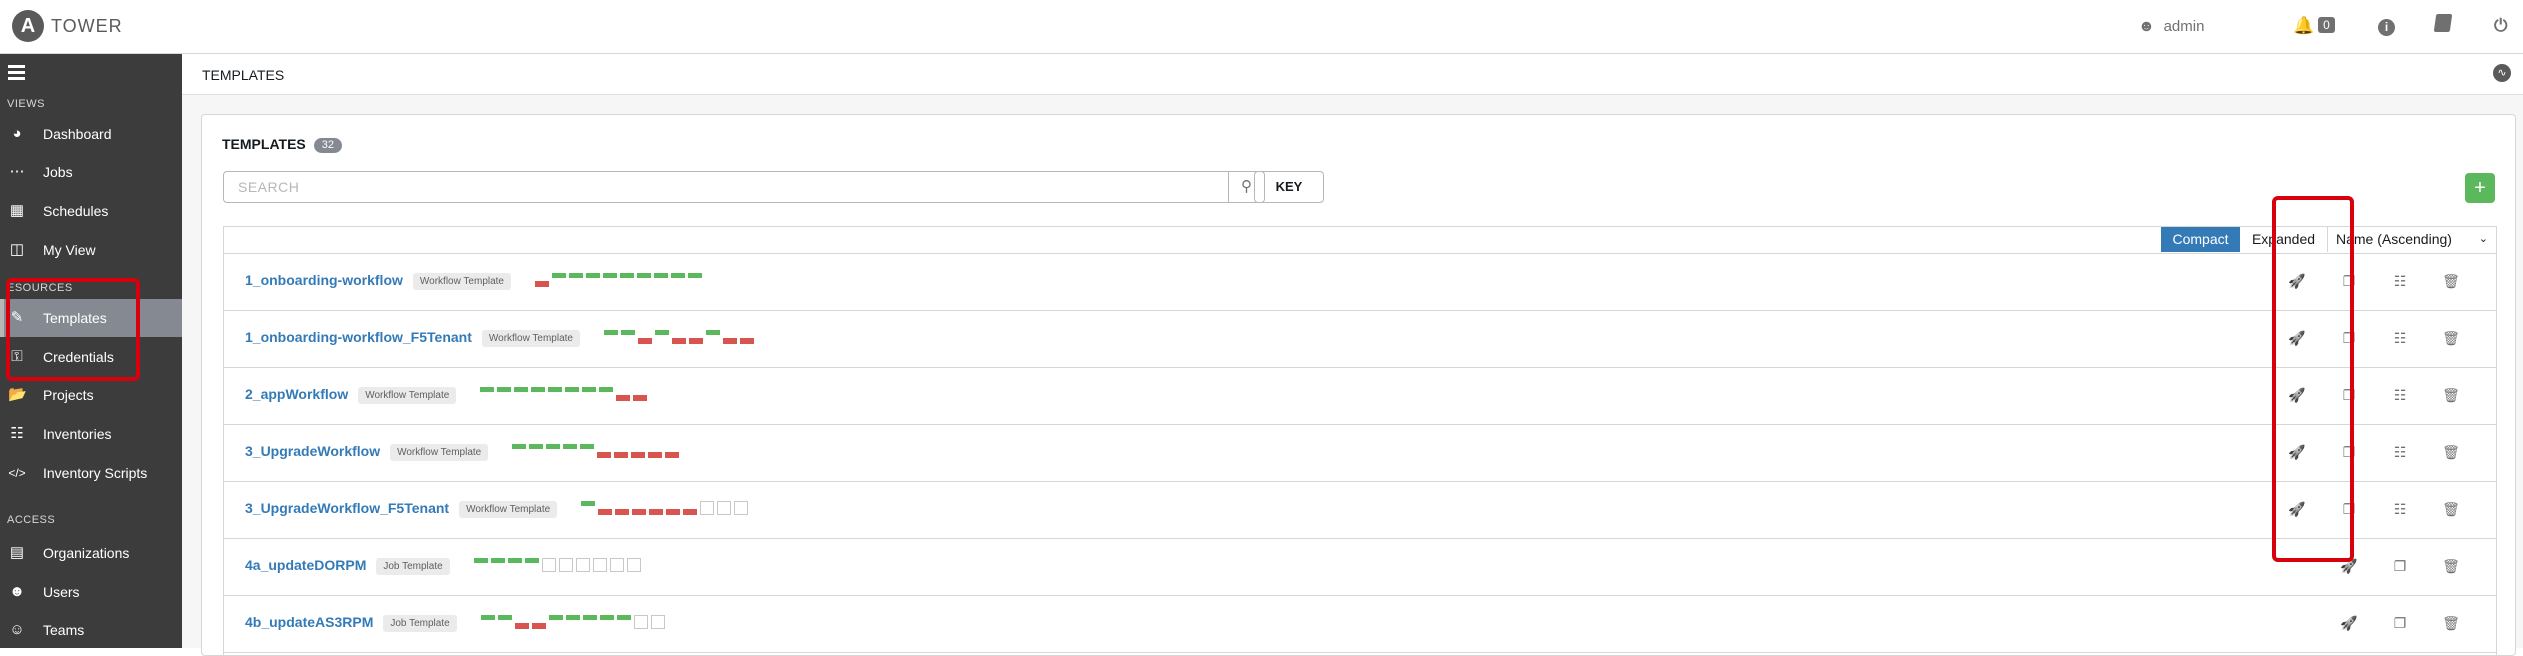  I want to click on launch-icon: 🚀, so click(2349, 623).